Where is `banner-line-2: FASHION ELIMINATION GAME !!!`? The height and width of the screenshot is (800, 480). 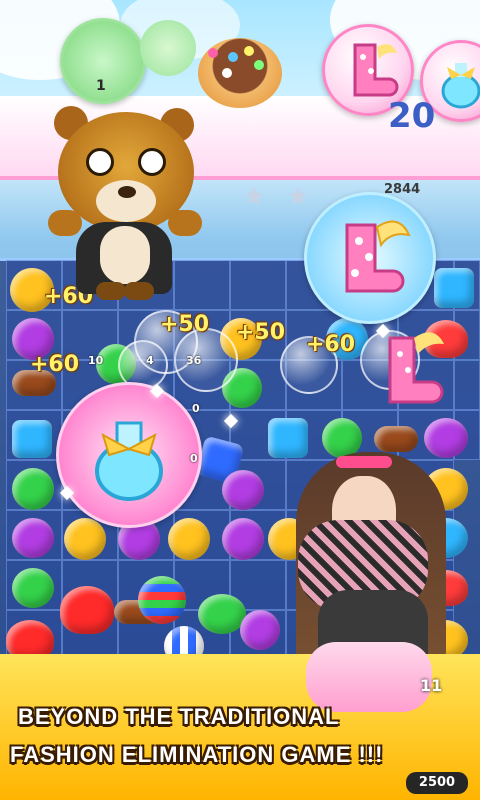 banner-line-2: FASHION ELIMINATION GAME !!! is located at coordinates (197, 754).